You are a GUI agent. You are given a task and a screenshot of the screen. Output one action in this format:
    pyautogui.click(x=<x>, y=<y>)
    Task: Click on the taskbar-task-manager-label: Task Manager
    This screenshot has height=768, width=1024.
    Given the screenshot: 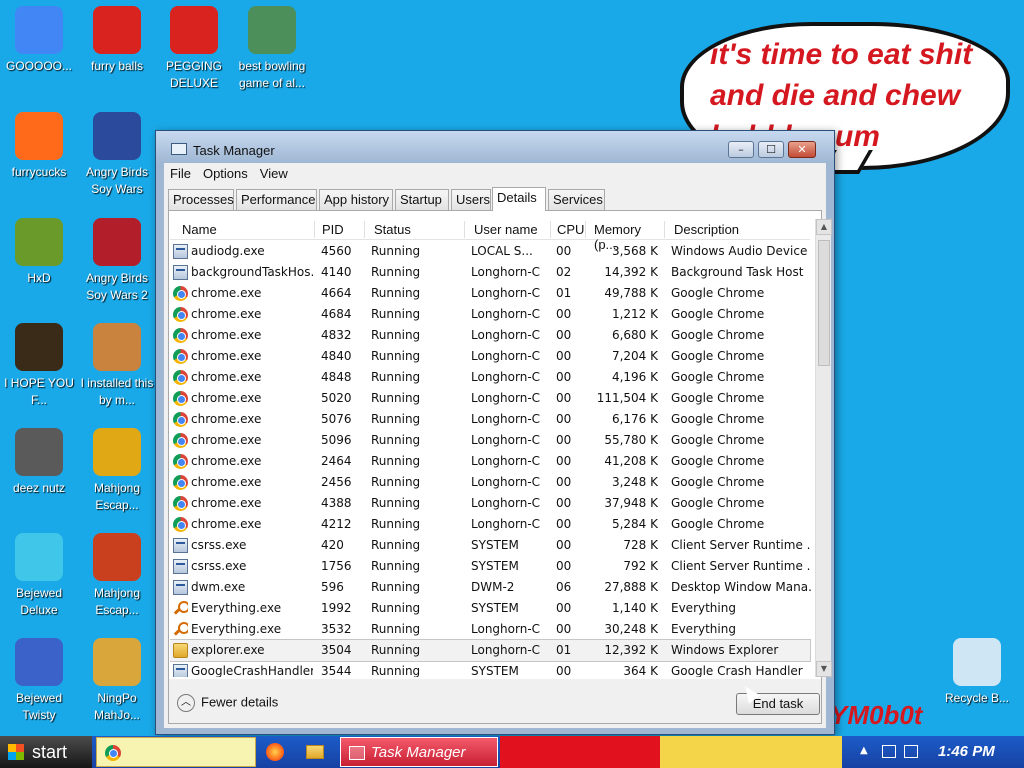 What is the action you would take?
    pyautogui.click(x=418, y=752)
    